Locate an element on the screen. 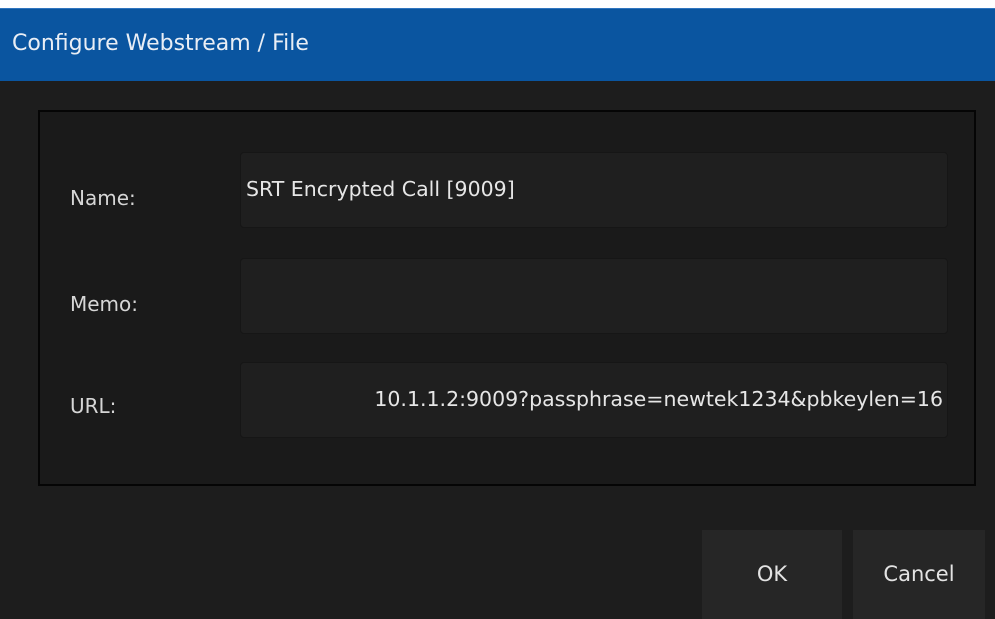 Image resolution: width=995 pixels, height=619 pixels. name-input: SRT Encrypted Call [9009] is located at coordinates (594, 190).